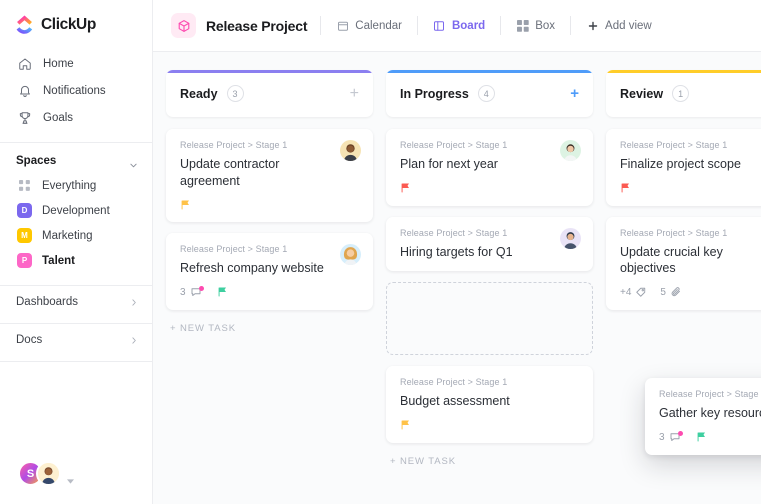  What do you see at coordinates (619, 25) in the screenshot?
I see `add-view-button: Add view` at bounding box center [619, 25].